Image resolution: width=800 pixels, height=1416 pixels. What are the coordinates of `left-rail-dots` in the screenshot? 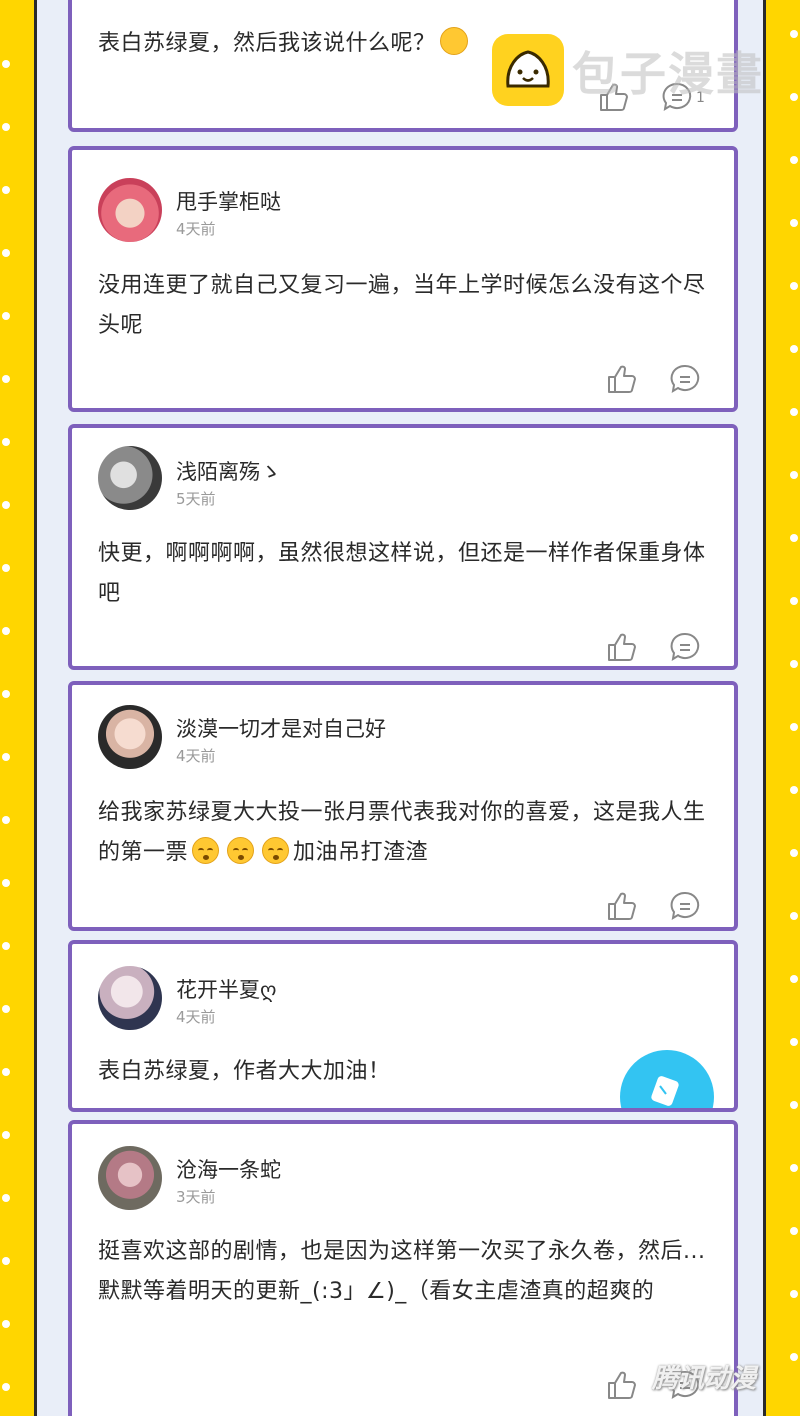 It's located at (6, 708).